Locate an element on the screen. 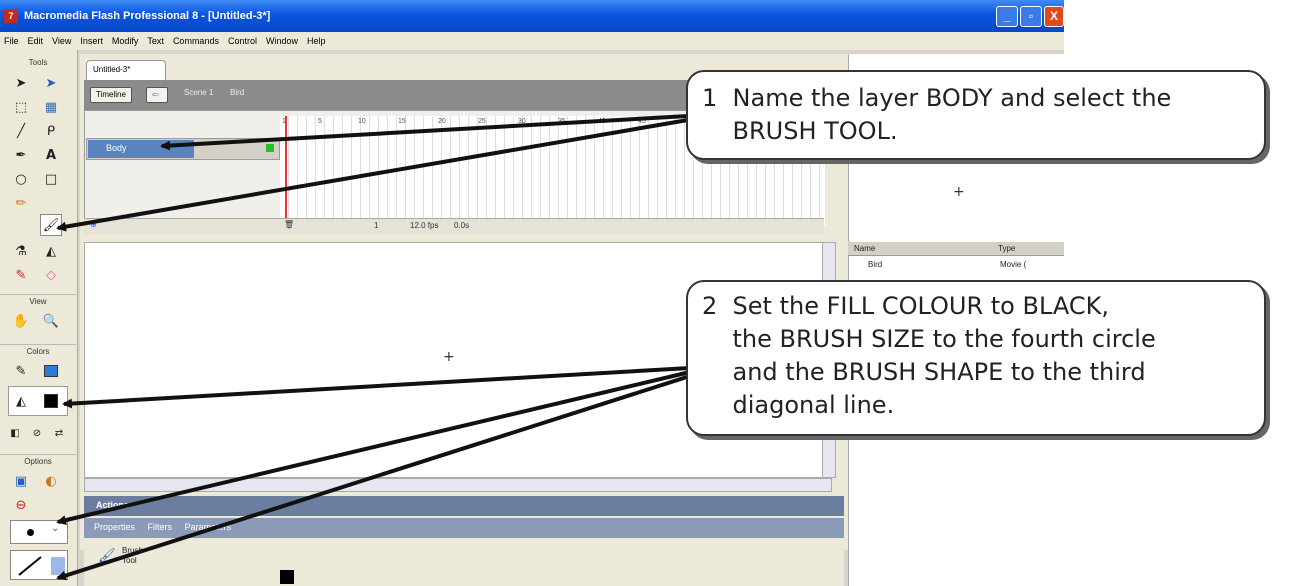 The height and width of the screenshot is (586, 1292). callout-1-line-2: BRUSH TOOL. is located at coordinates (800, 131).